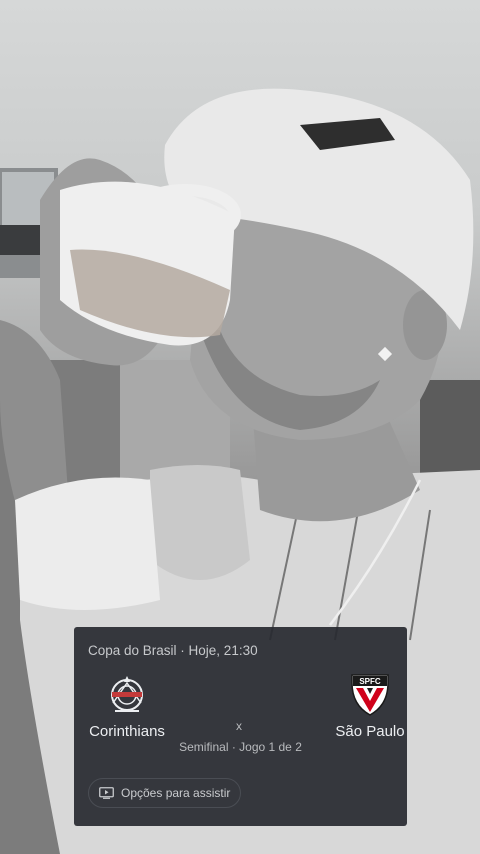 This screenshot has width=480, height=854. I want to click on match-stage: Semifinal · Jogo 1 de 2, so click(240, 747).